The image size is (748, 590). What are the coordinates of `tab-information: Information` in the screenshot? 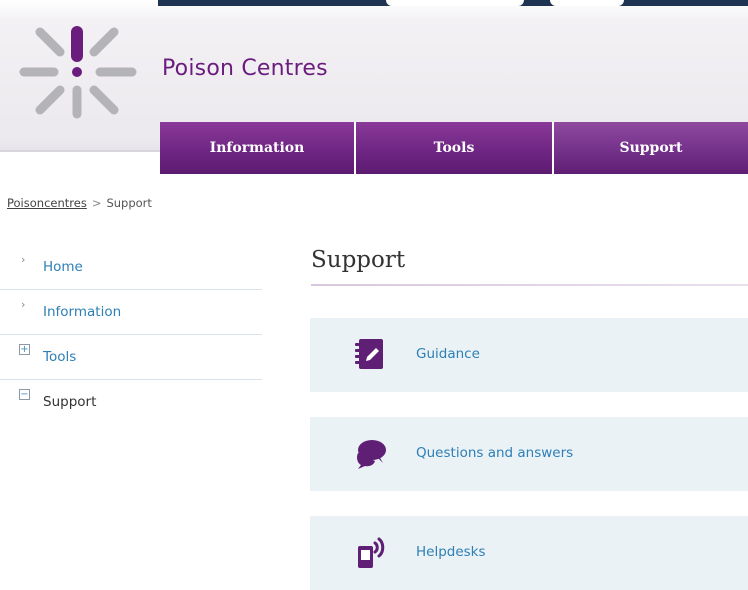 It's located at (258, 148).